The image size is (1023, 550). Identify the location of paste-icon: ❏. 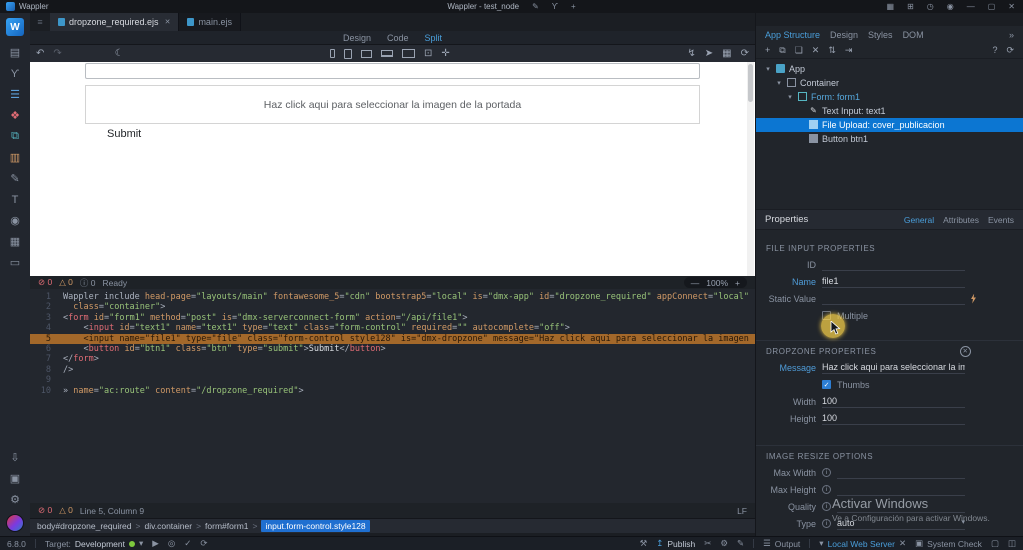
(799, 50).